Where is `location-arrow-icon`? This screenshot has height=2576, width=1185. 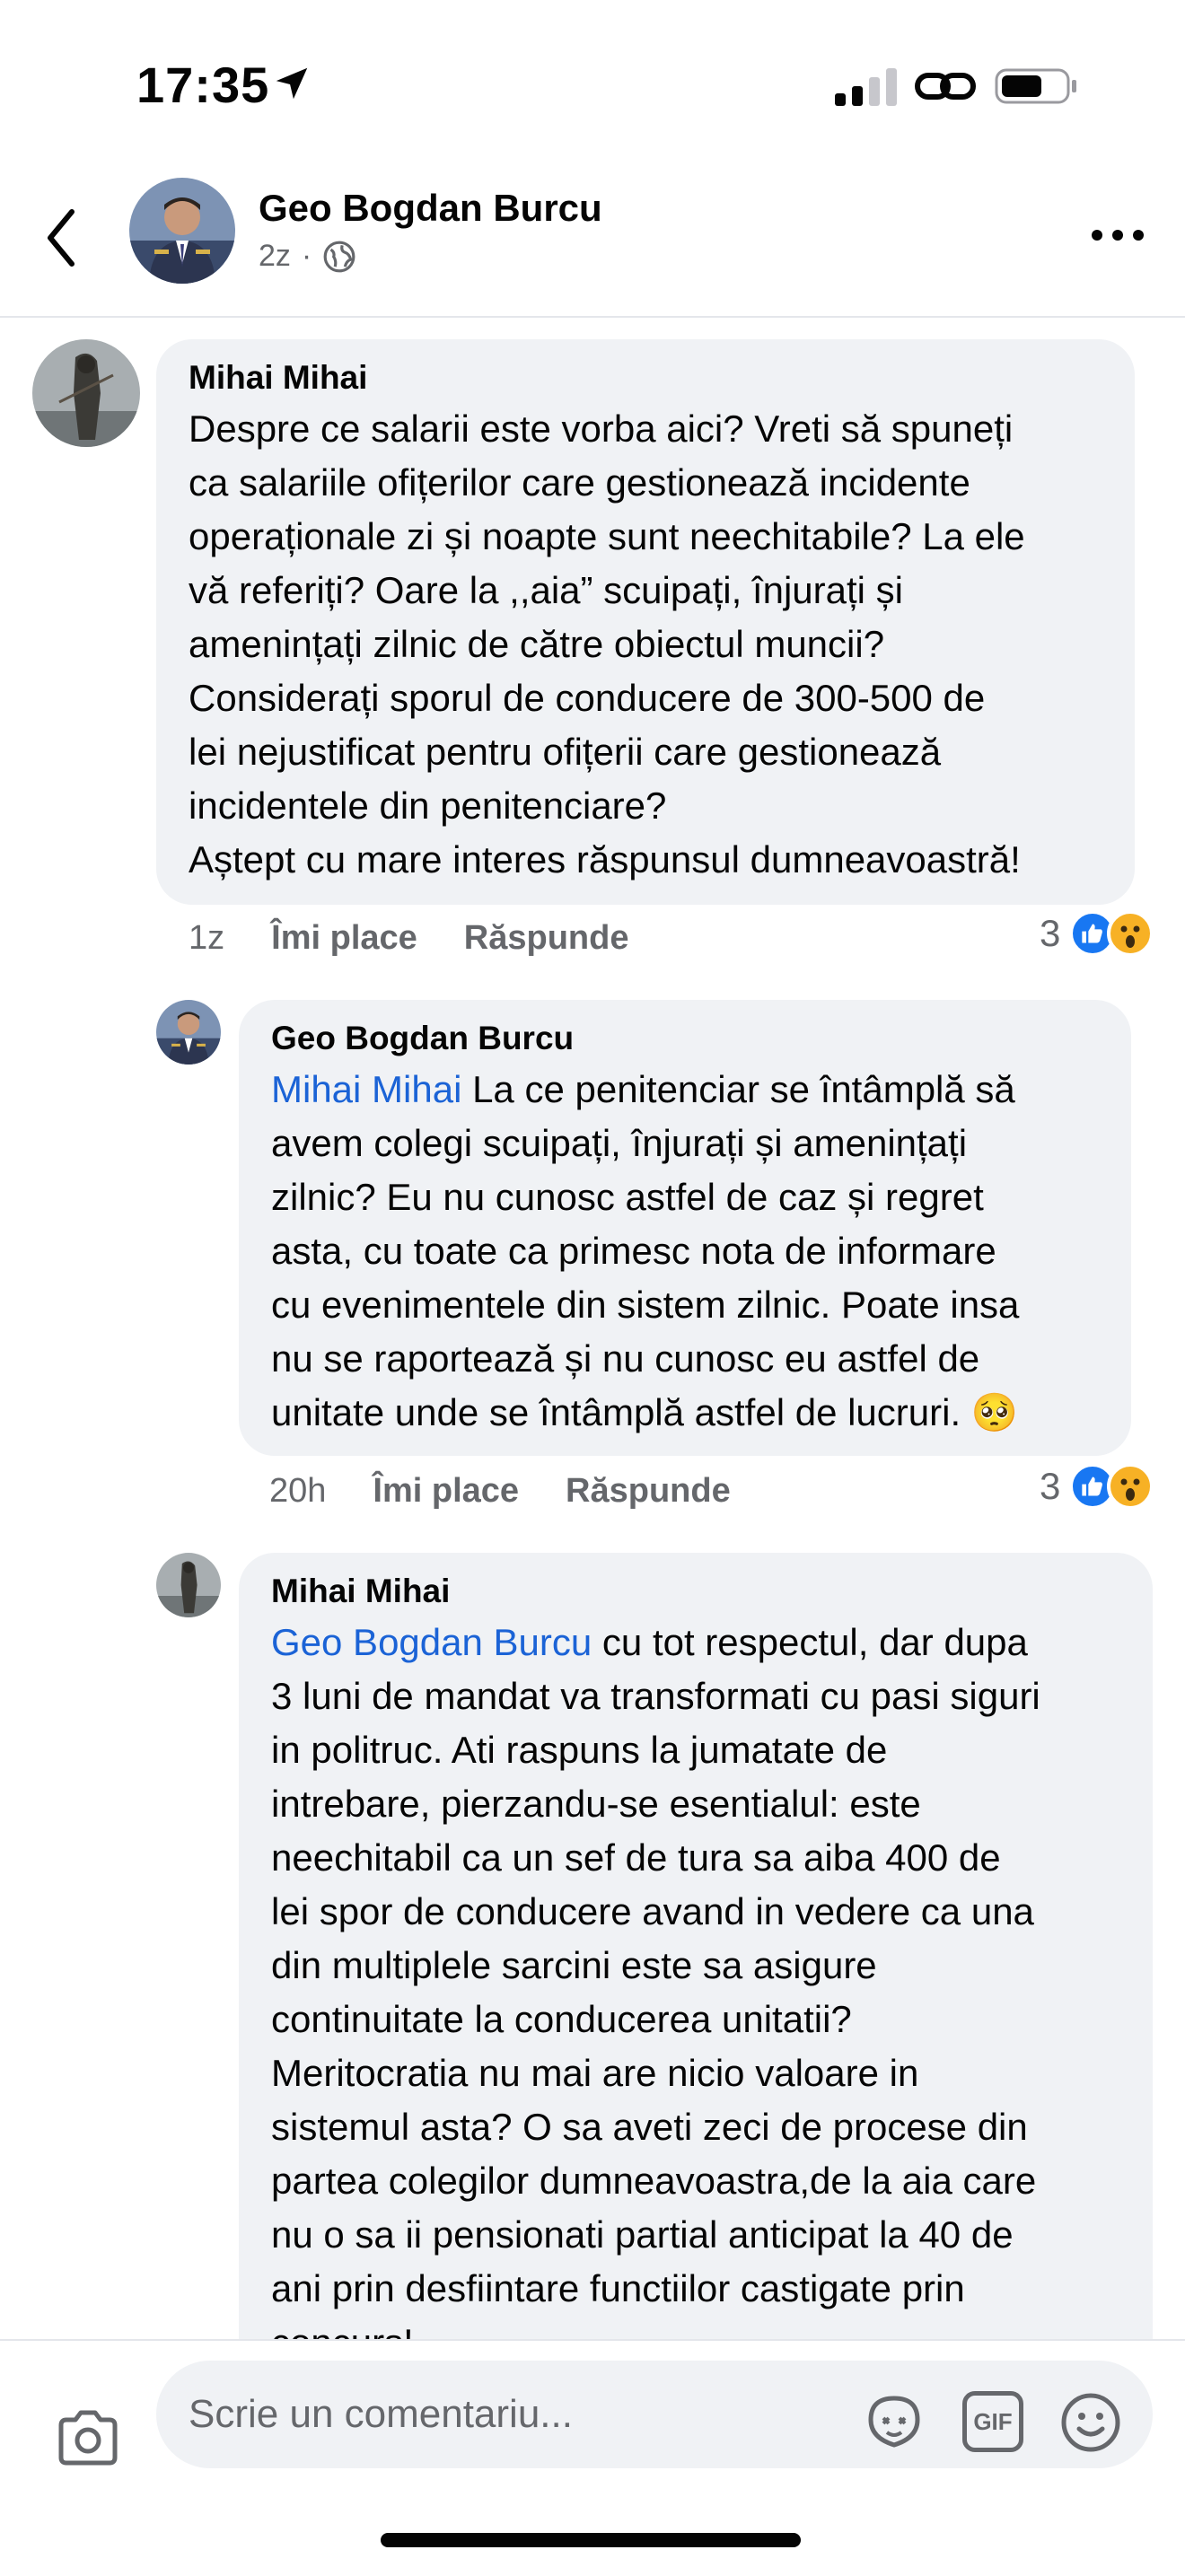
location-arrow-icon is located at coordinates (292, 83).